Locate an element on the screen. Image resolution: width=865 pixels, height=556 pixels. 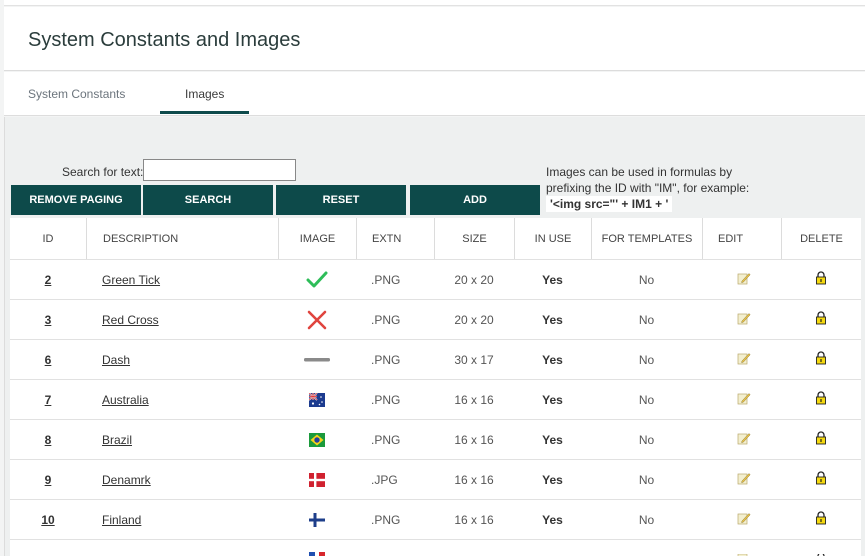
search-button: SEARCH is located at coordinates (208, 200).